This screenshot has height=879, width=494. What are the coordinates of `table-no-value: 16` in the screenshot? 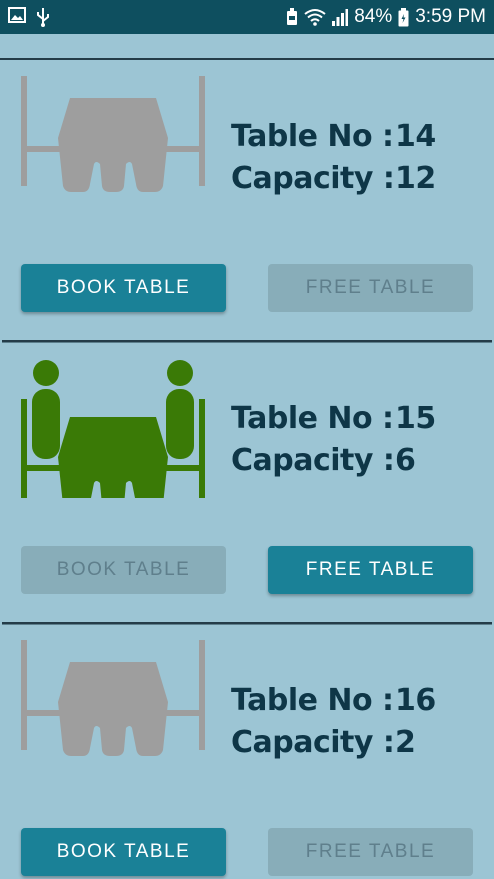 It's located at (415, 700).